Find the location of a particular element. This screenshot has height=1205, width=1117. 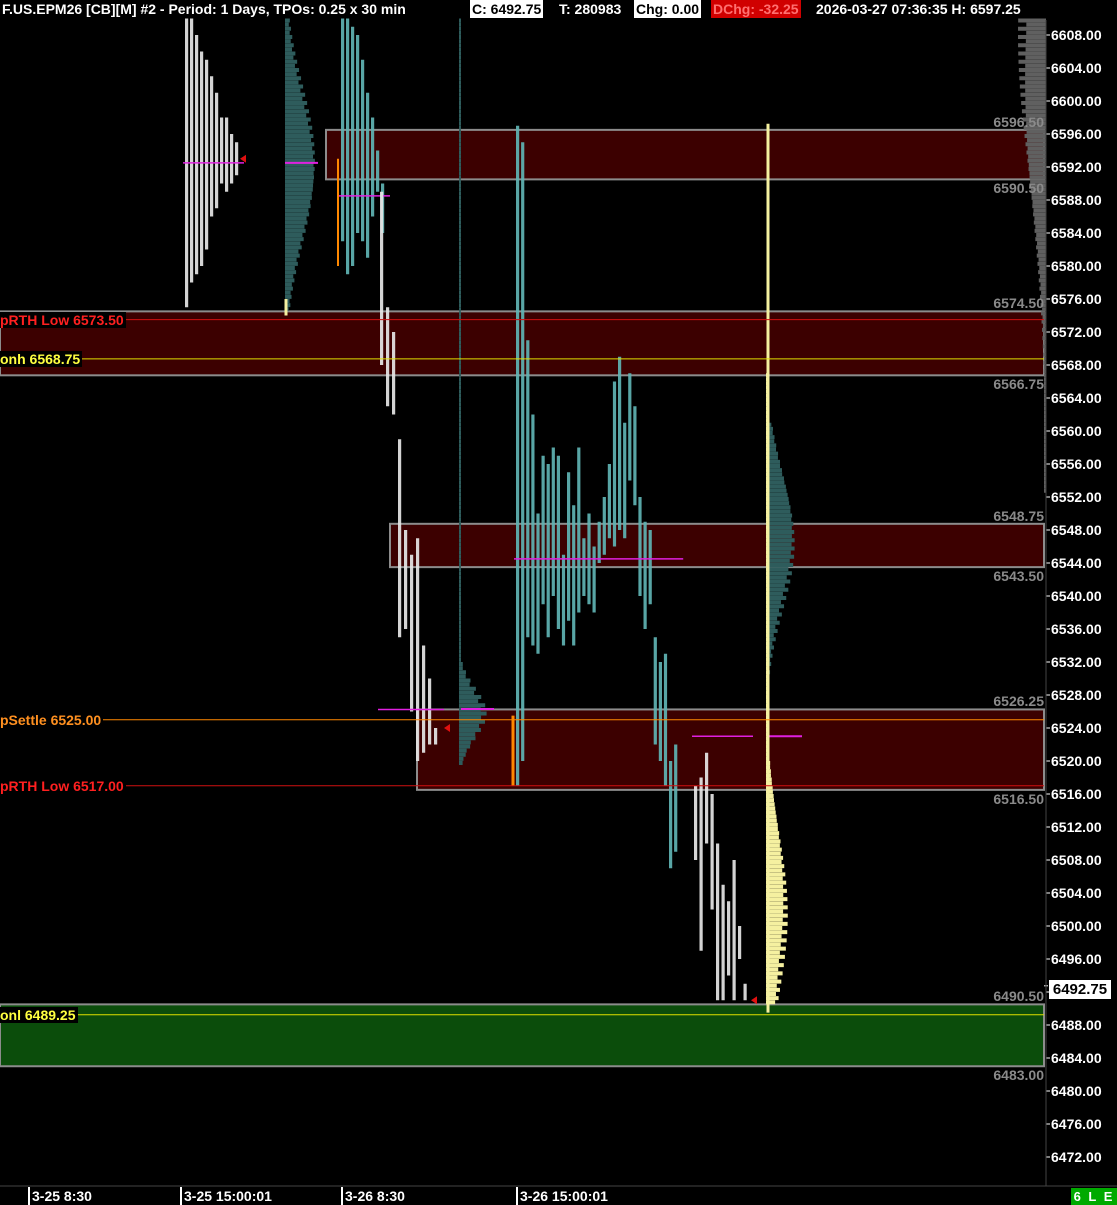

price-tick-label: 6600.00 is located at coordinates (1076, 101).